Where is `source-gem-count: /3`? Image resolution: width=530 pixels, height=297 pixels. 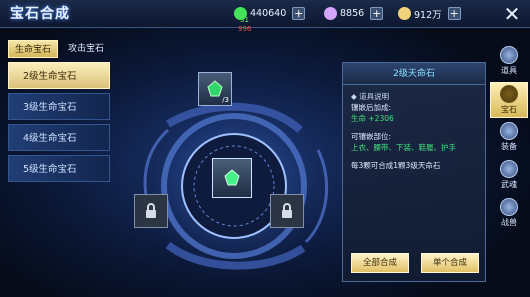
source-gem-count: /3 is located at coordinates (225, 100).